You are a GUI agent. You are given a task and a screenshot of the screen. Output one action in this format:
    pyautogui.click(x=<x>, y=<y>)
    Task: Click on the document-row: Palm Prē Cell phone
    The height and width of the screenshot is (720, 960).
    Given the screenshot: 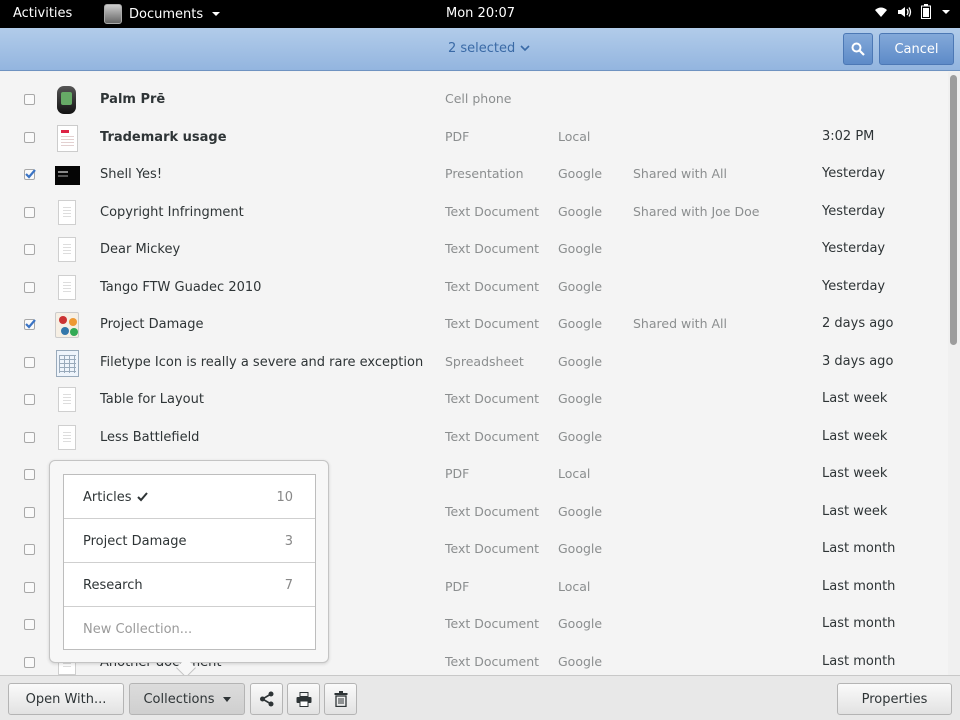 What is the action you would take?
    pyautogui.click(x=474, y=99)
    